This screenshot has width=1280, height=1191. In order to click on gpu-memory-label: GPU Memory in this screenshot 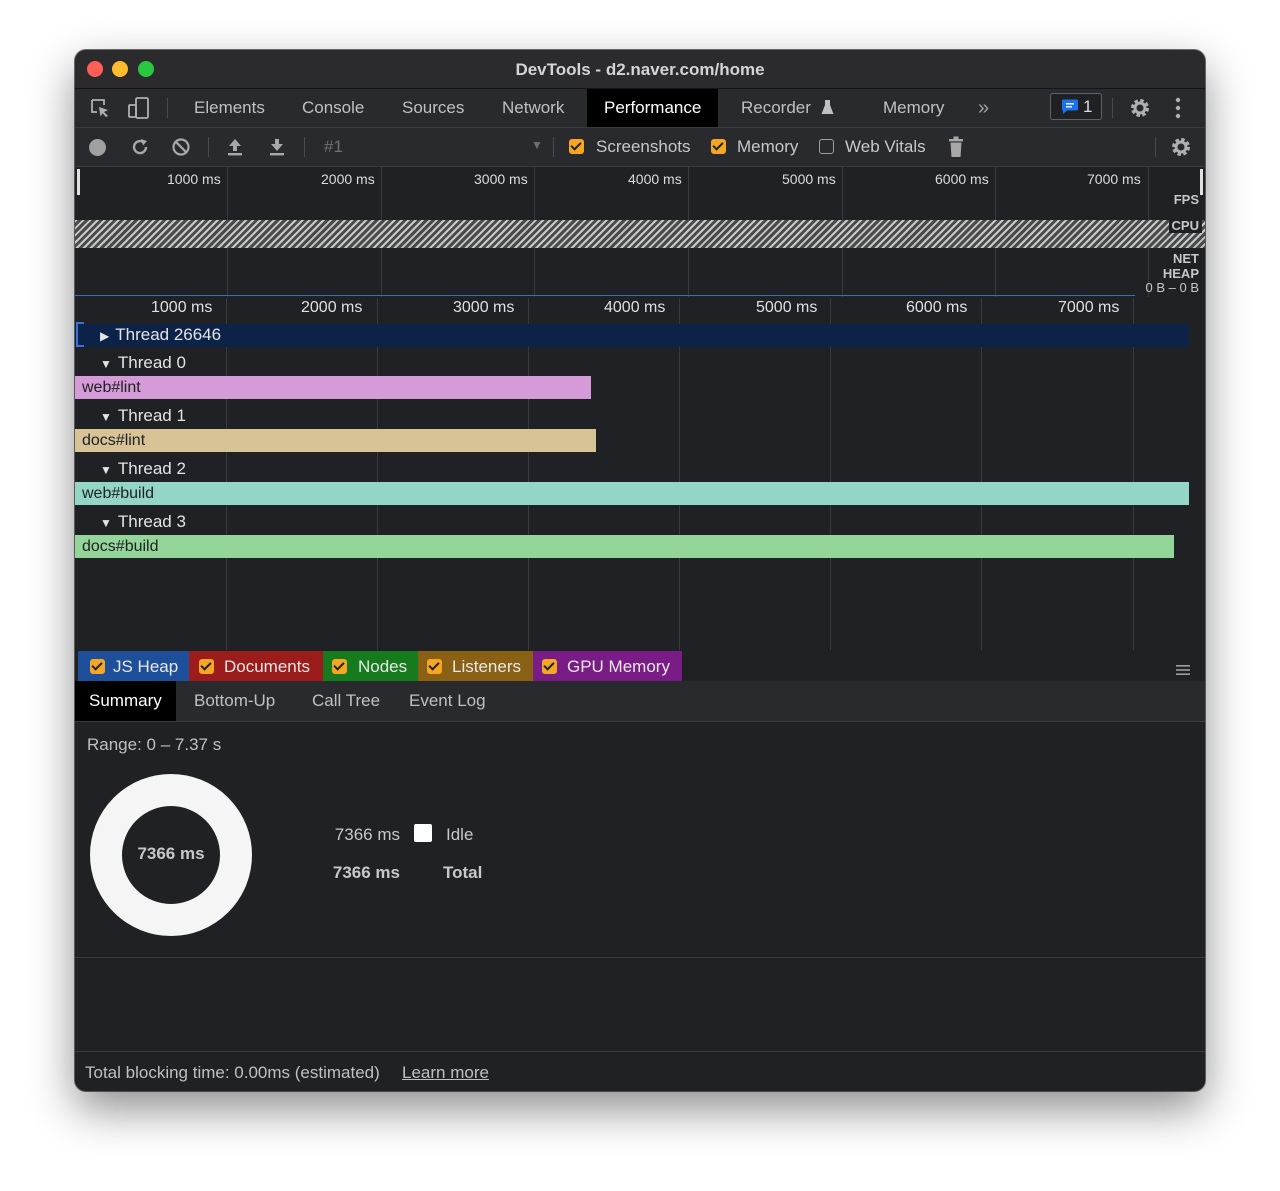, I will do `click(618, 666)`.